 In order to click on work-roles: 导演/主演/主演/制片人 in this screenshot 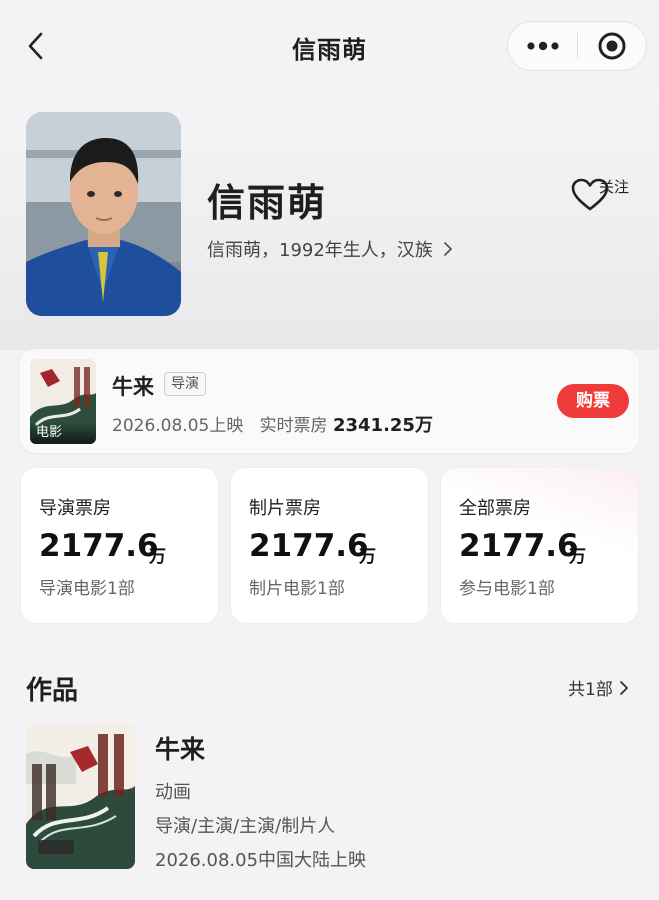, I will do `click(245, 826)`.